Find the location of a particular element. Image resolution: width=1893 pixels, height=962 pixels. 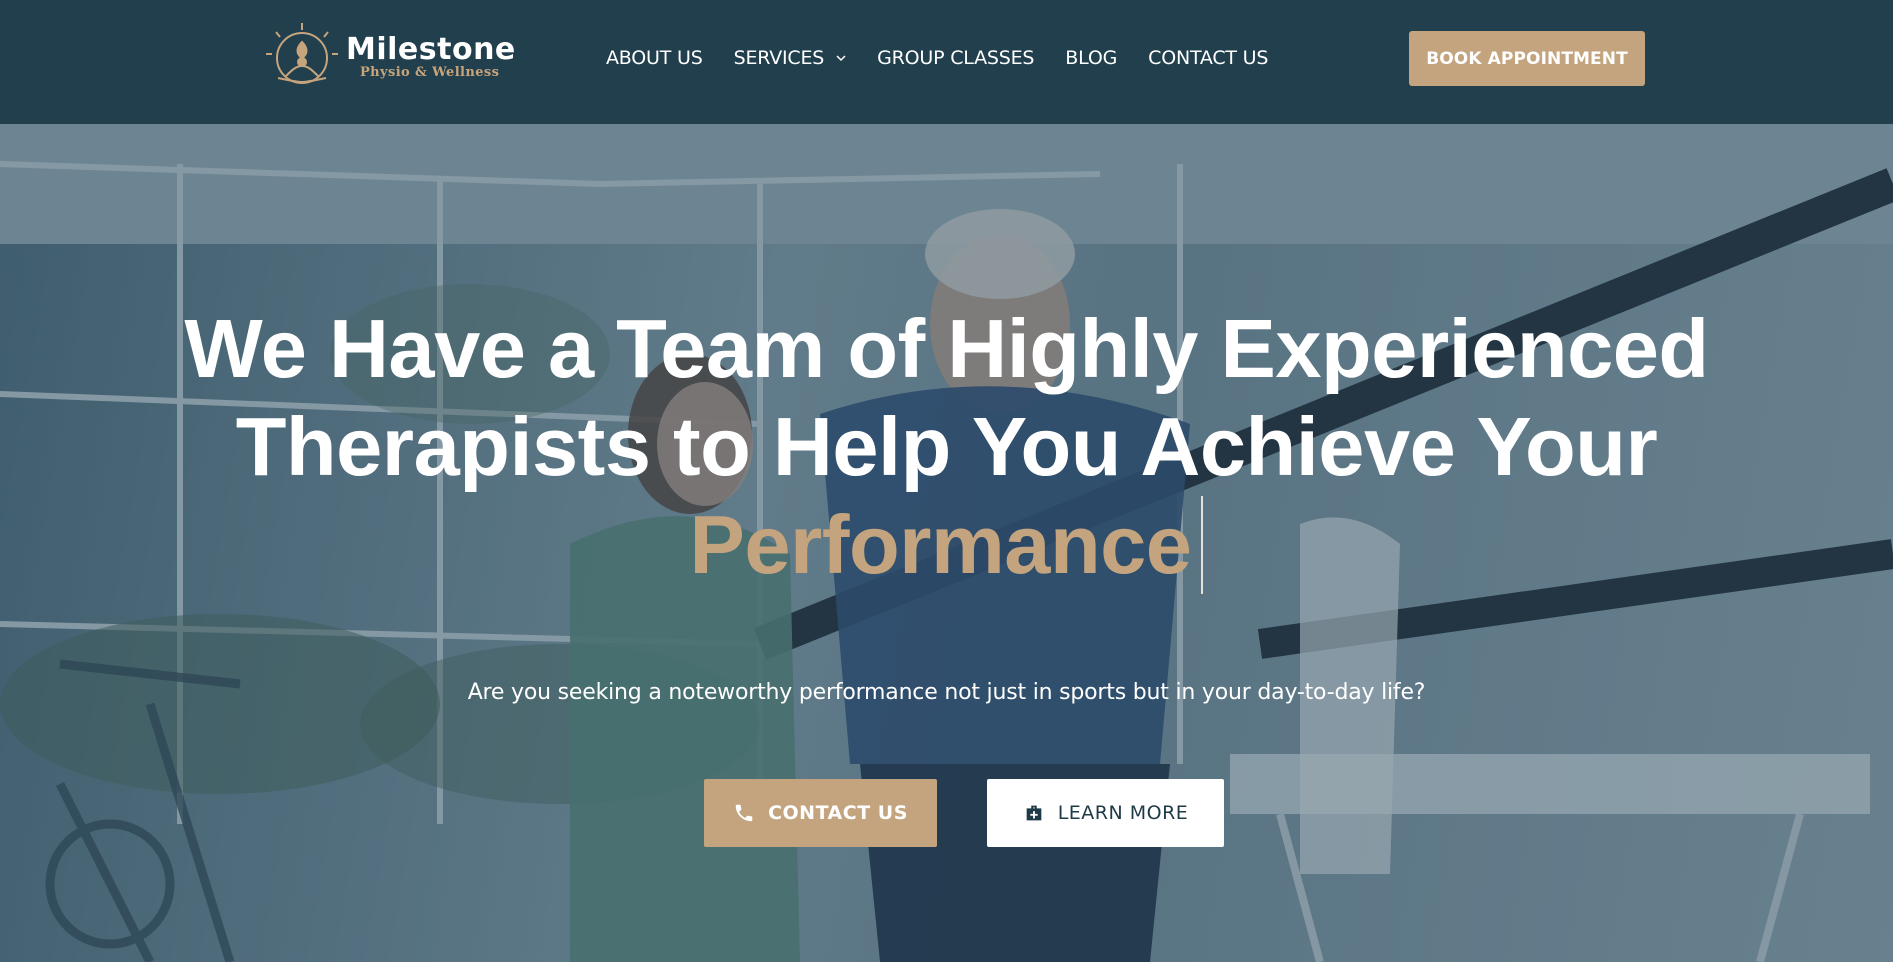

nav-item-label: ABOUT US is located at coordinates (654, 58).